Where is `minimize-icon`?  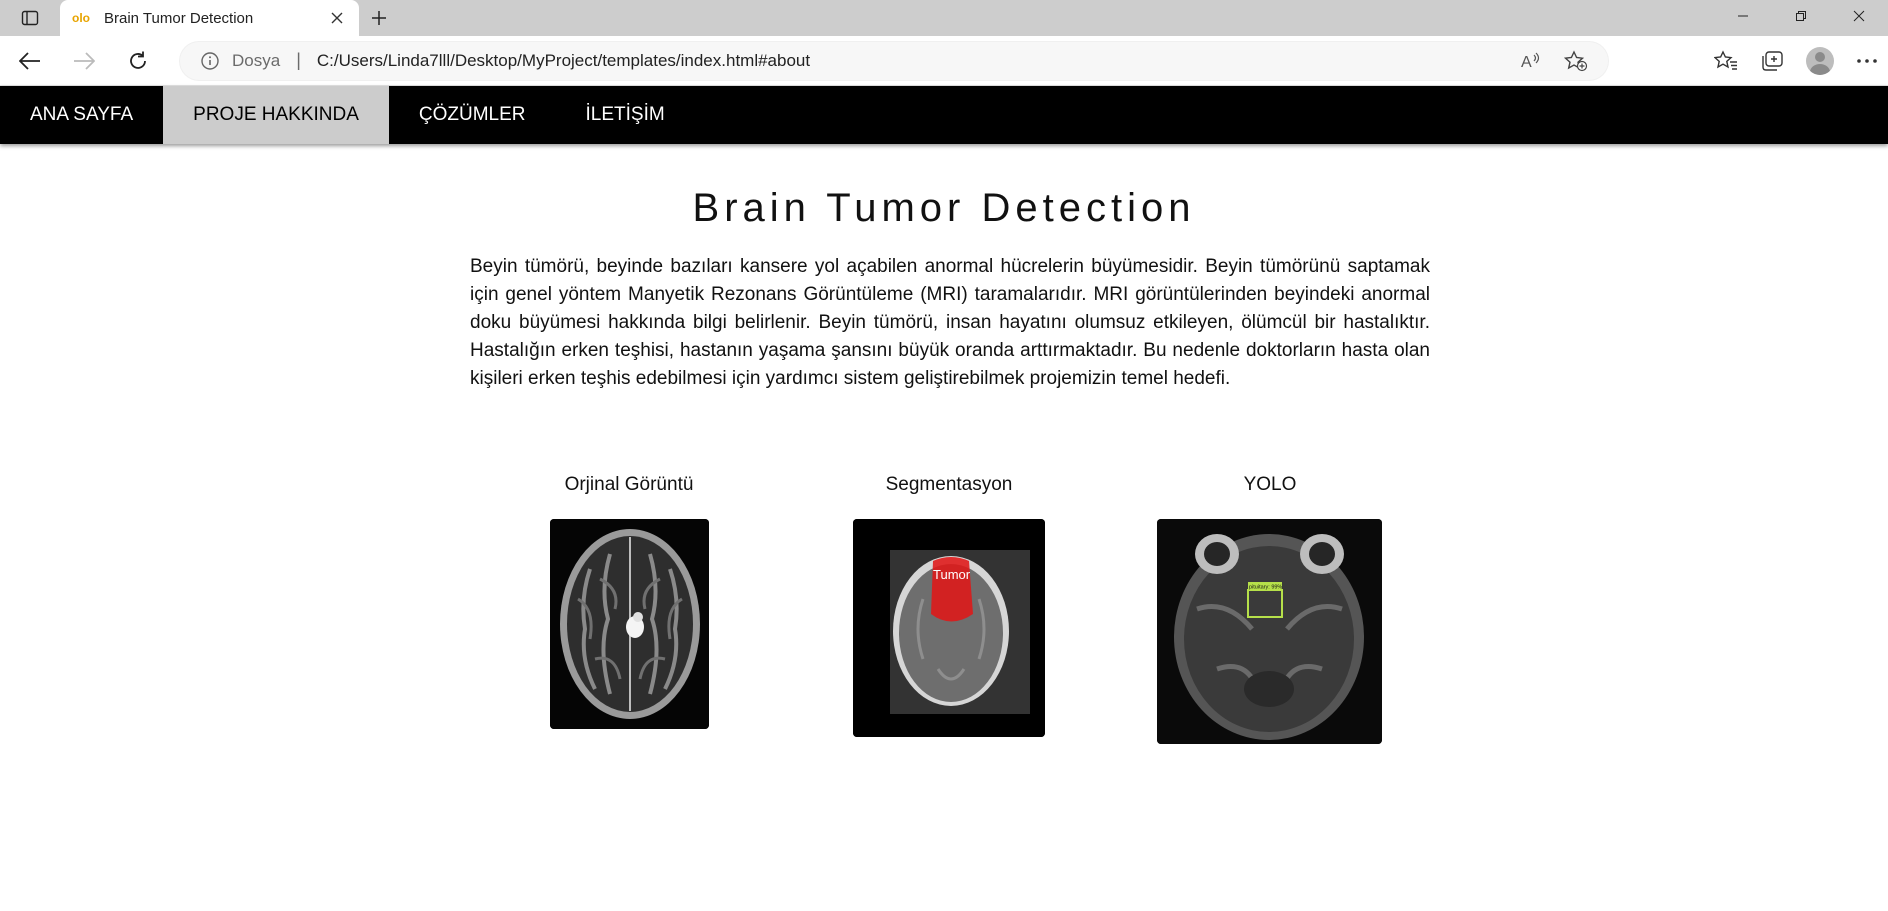 minimize-icon is located at coordinates (1743, 16).